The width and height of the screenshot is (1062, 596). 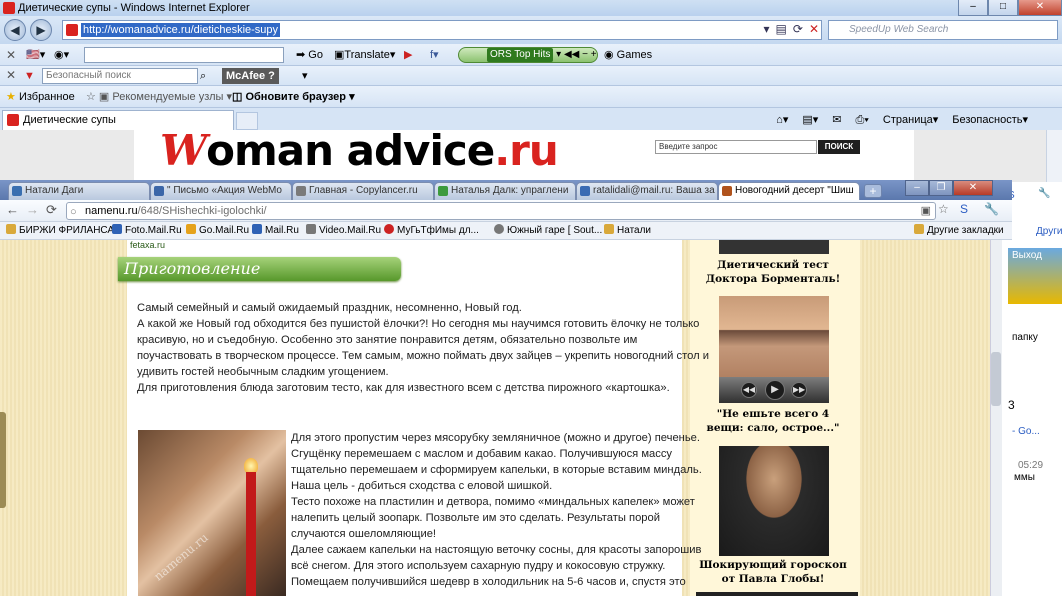 What do you see at coordinates (996, 379) in the screenshot?
I see `scrollbar-thumb` at bounding box center [996, 379].